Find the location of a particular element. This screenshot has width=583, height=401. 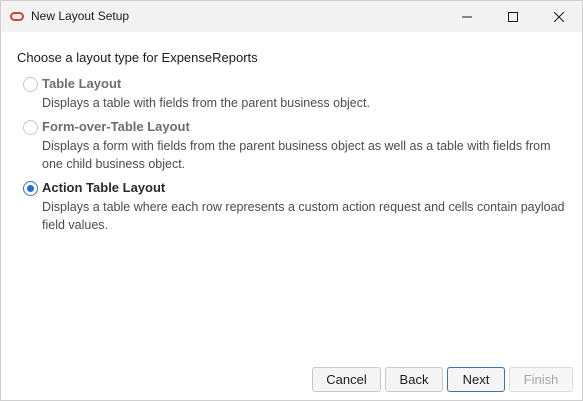

maximize-button is located at coordinates (513, 16).